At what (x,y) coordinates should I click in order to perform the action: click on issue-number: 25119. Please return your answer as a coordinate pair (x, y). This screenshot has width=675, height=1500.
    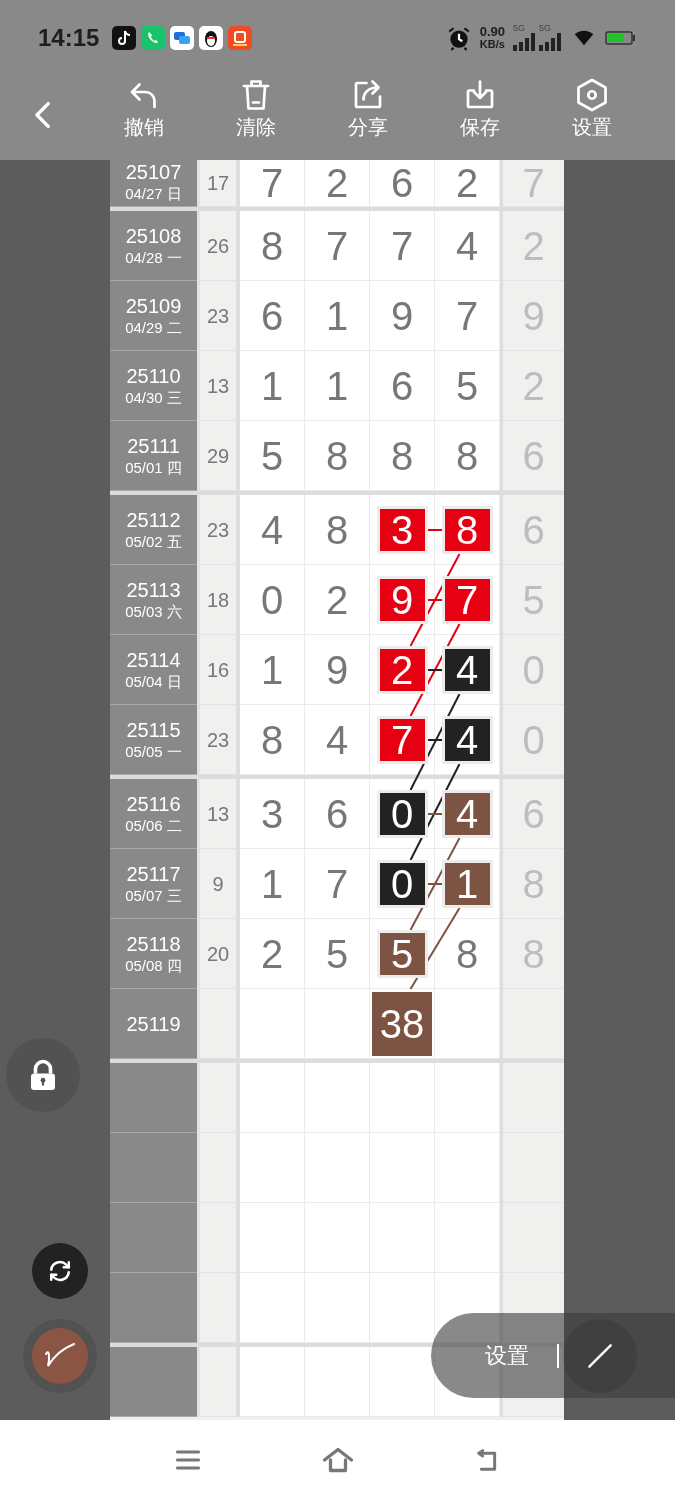
    Looking at the image, I should click on (153, 1023).